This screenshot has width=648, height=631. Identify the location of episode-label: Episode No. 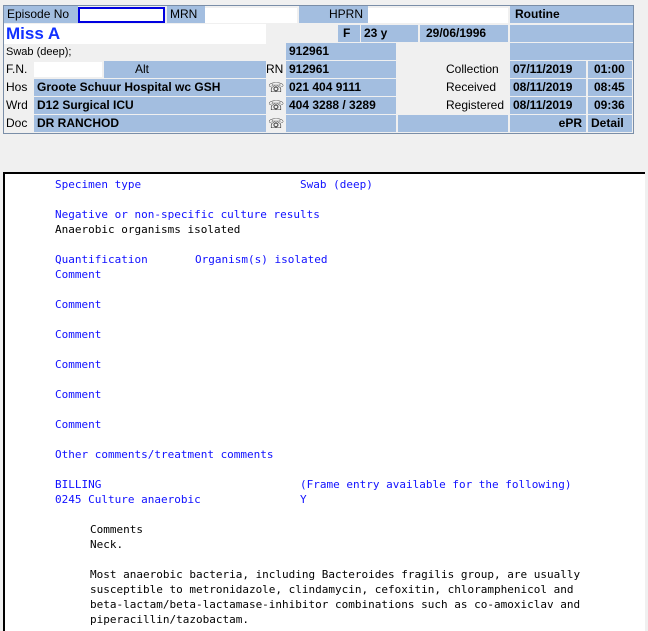
(41, 14).